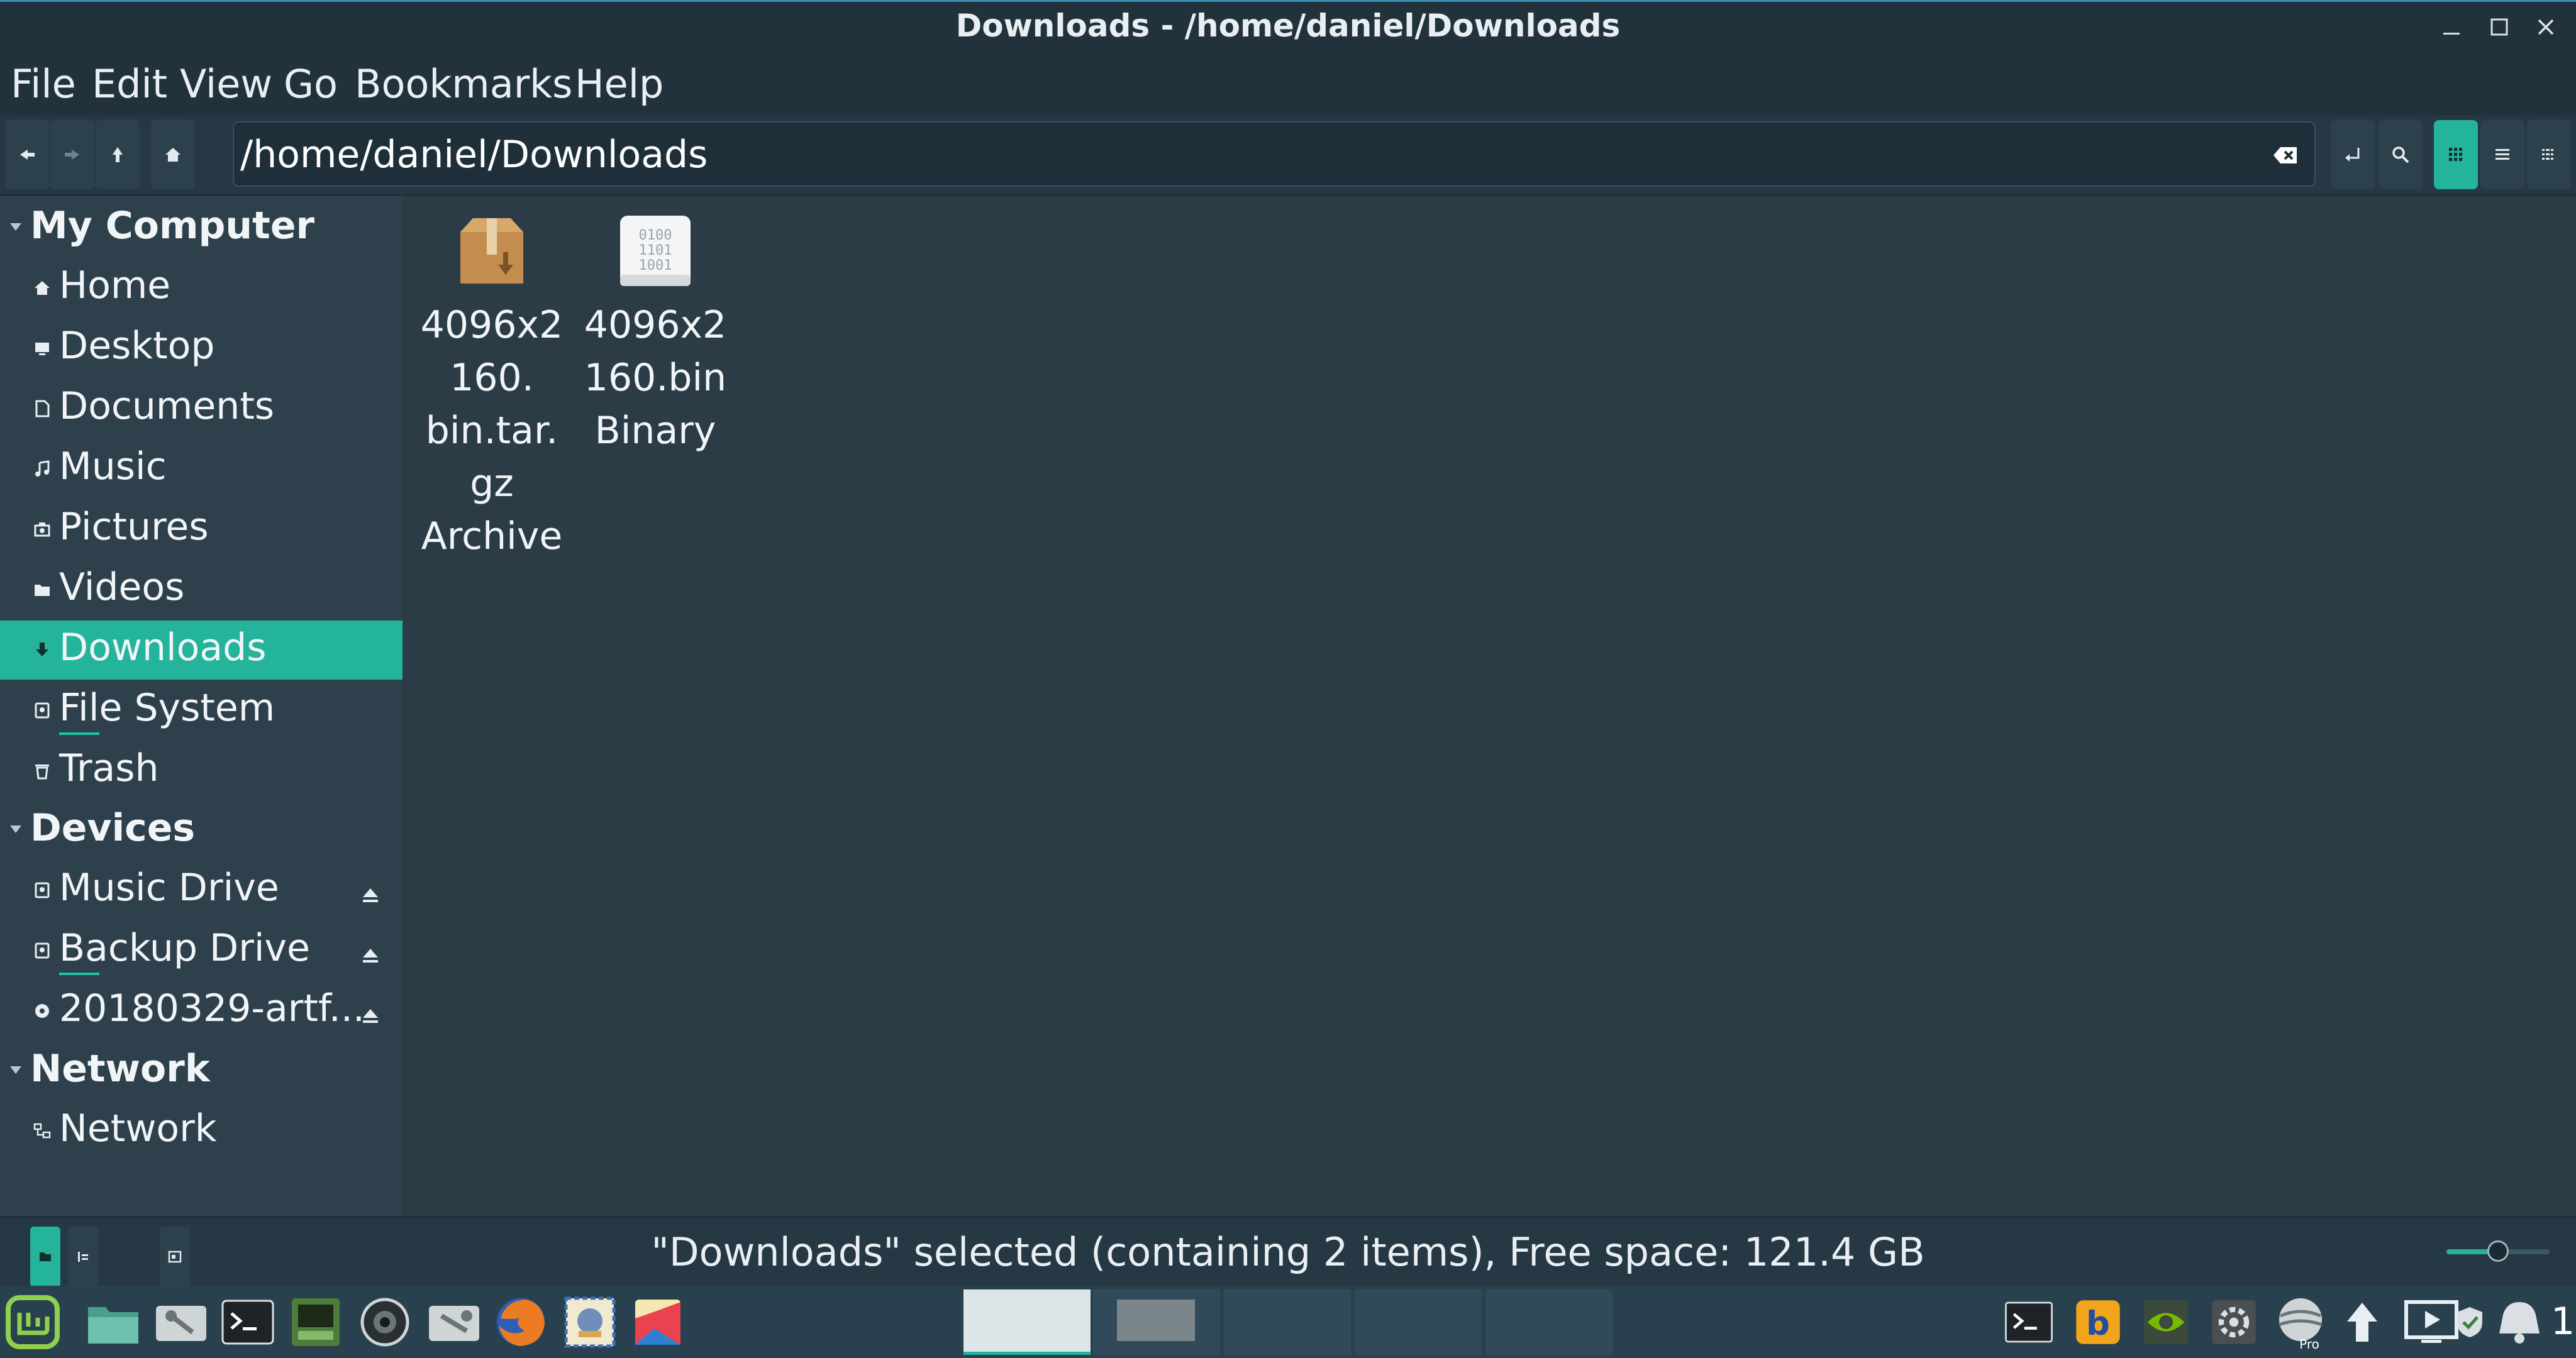 The width and height of the screenshot is (2576, 1358). Describe the element at coordinates (201, 529) in the screenshot. I see `sidebar-item-pictures: Pictures` at that location.